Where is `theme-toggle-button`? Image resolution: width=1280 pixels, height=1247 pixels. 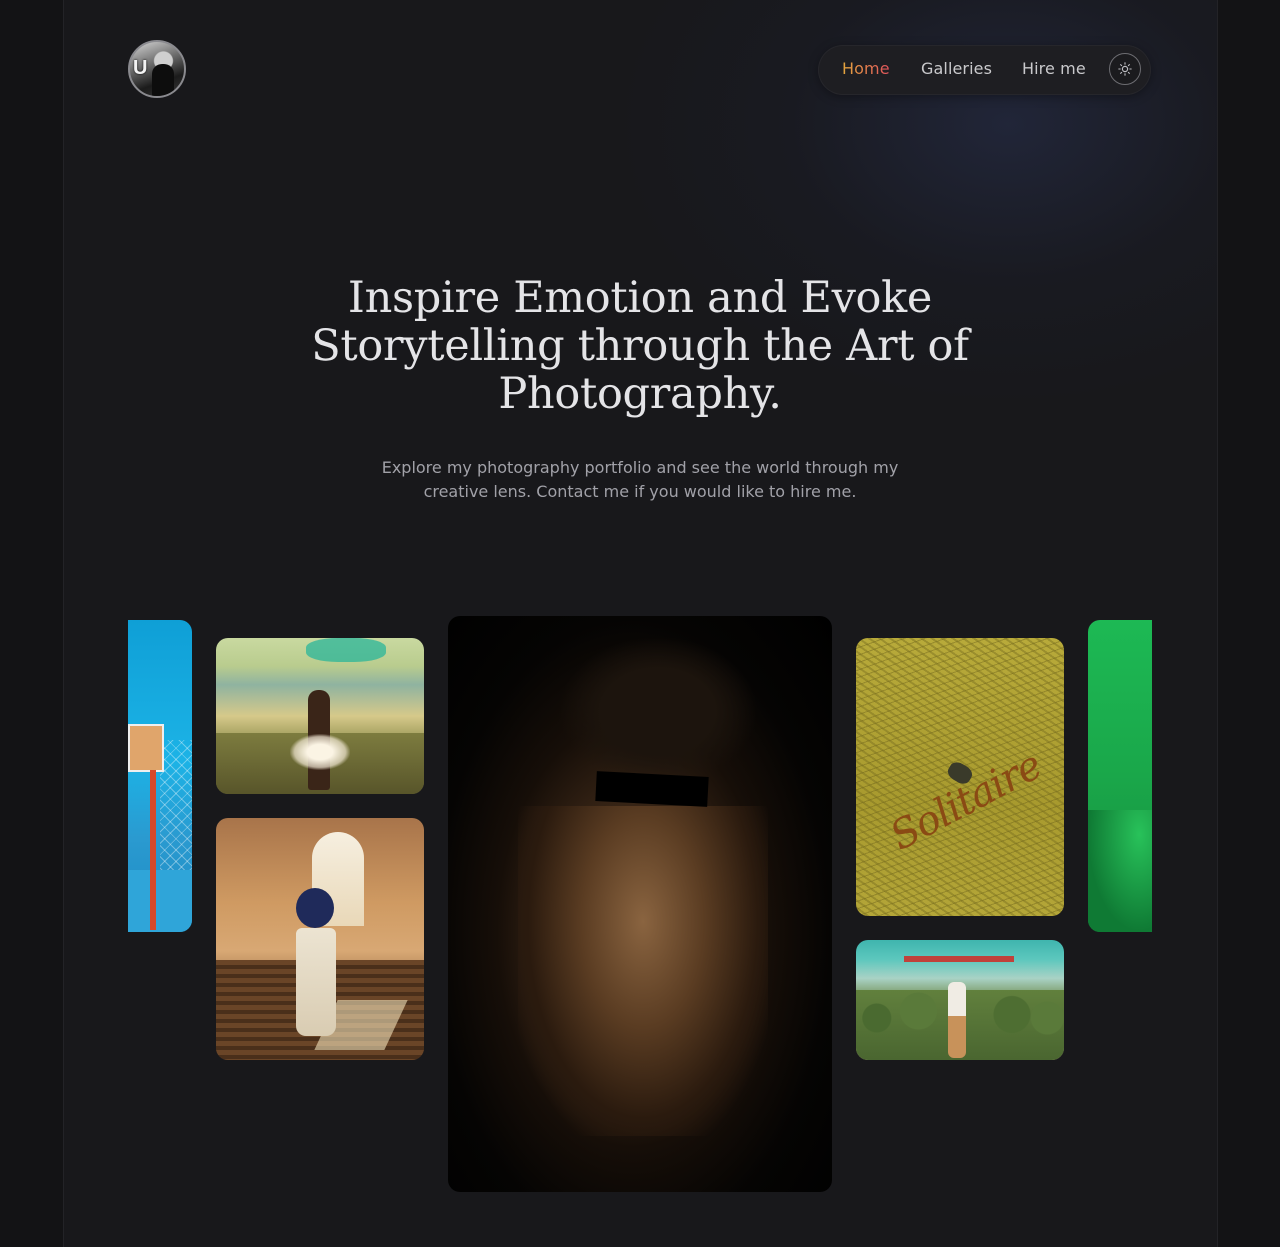 theme-toggle-button is located at coordinates (1125, 69).